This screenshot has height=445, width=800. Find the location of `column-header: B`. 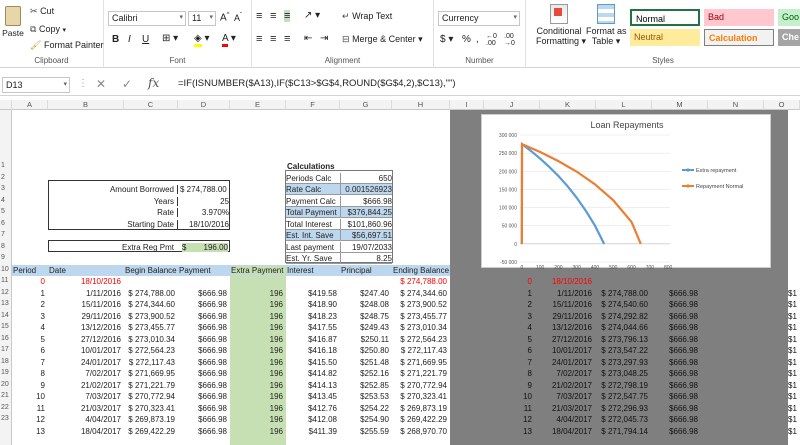

column-header: B is located at coordinates (86, 105).